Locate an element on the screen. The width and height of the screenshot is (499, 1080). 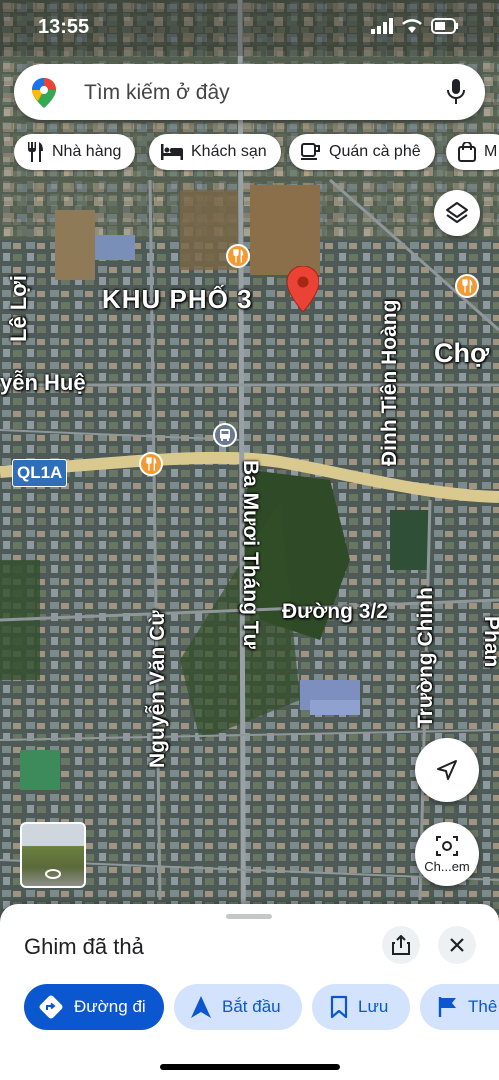
flag-icon is located at coordinates (447, 1007).